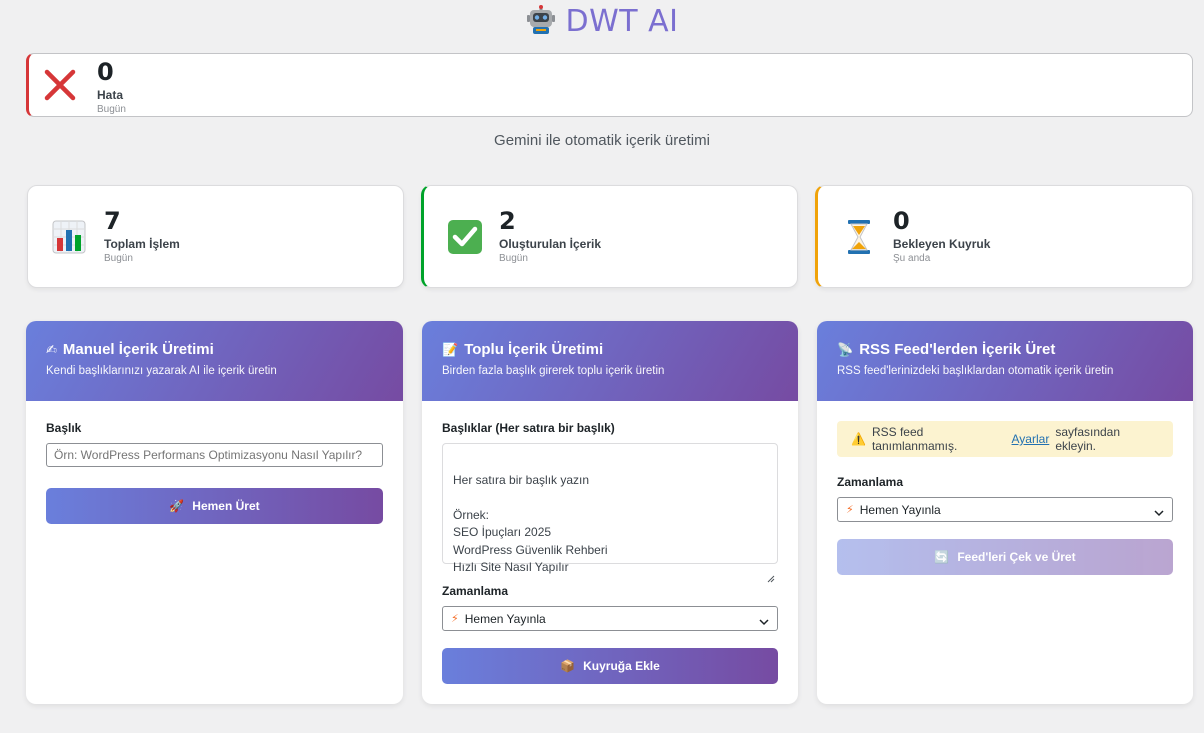 This screenshot has width=1204, height=733. I want to click on title-field-label: Başlık, so click(64, 428).